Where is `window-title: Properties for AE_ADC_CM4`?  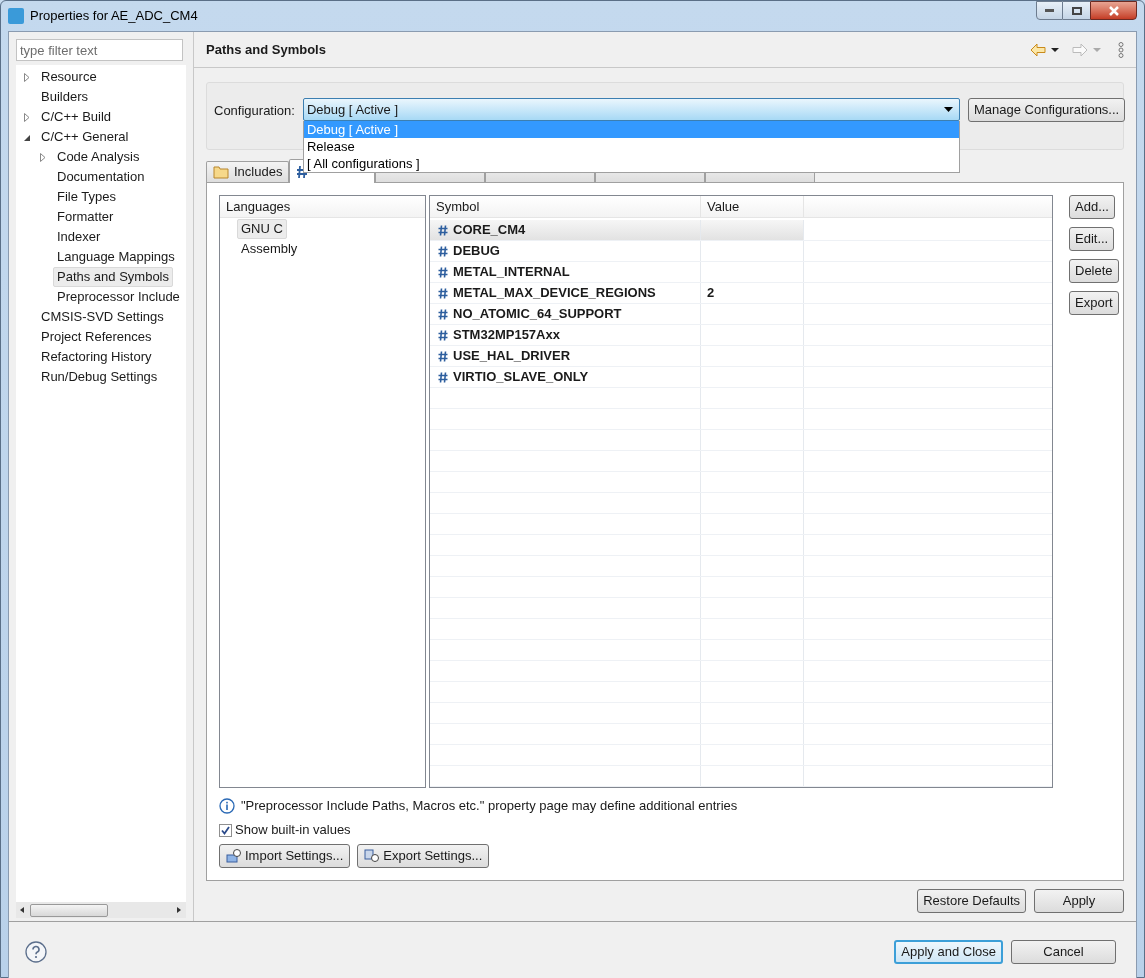 window-title: Properties for AE_ADC_CM4 is located at coordinates (114, 16).